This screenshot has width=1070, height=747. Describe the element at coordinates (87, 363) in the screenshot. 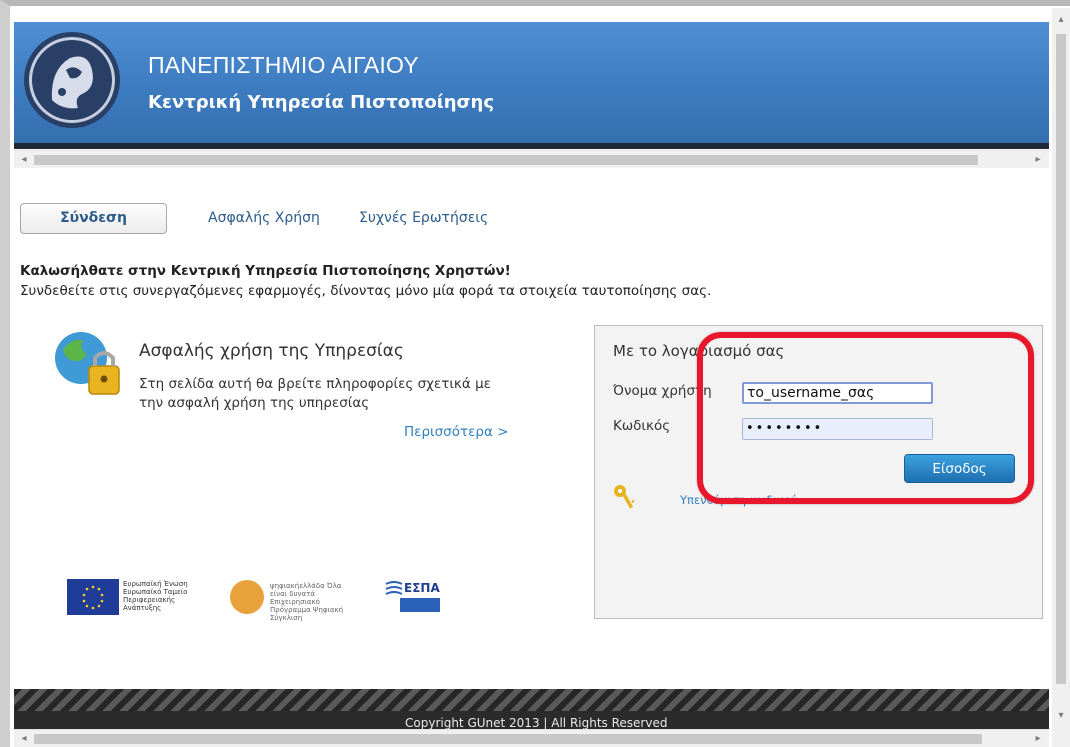

I see `globe-lock-icon` at that location.